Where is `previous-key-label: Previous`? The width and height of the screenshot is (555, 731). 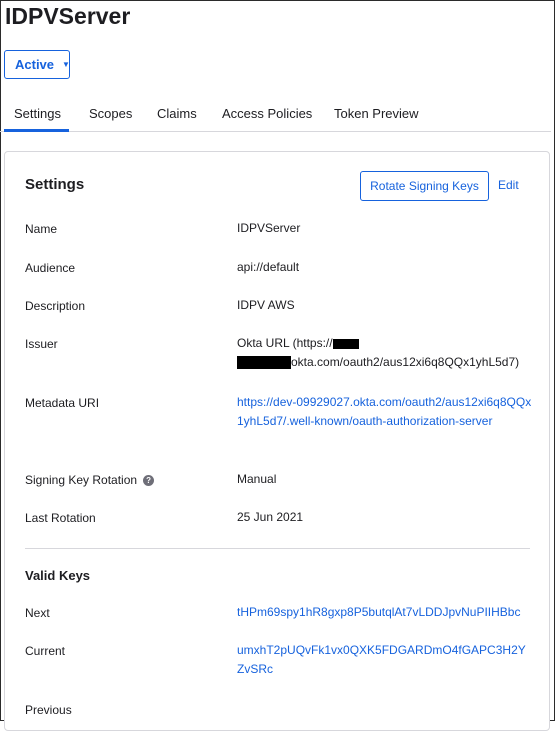 previous-key-label: Previous is located at coordinates (48, 710).